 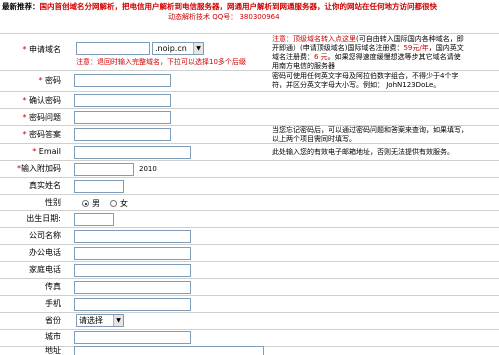 I want to click on confirm-password-label: * 确认密码, so click(x=41, y=100).